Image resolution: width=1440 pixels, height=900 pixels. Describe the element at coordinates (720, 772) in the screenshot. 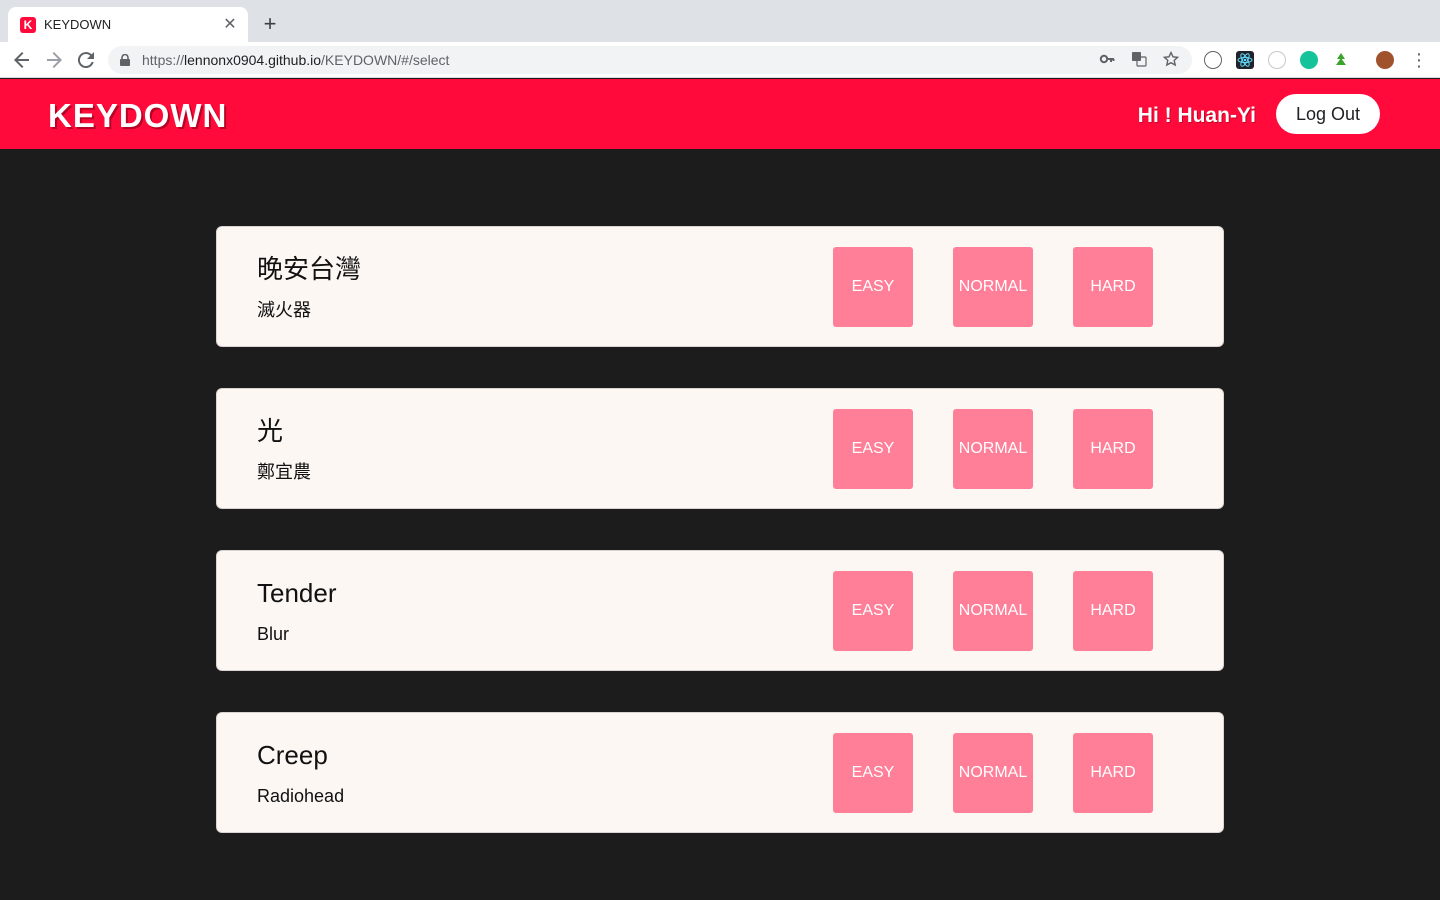

I see `song-card: Creep Radiohead EASY NORMAL HARD` at that location.